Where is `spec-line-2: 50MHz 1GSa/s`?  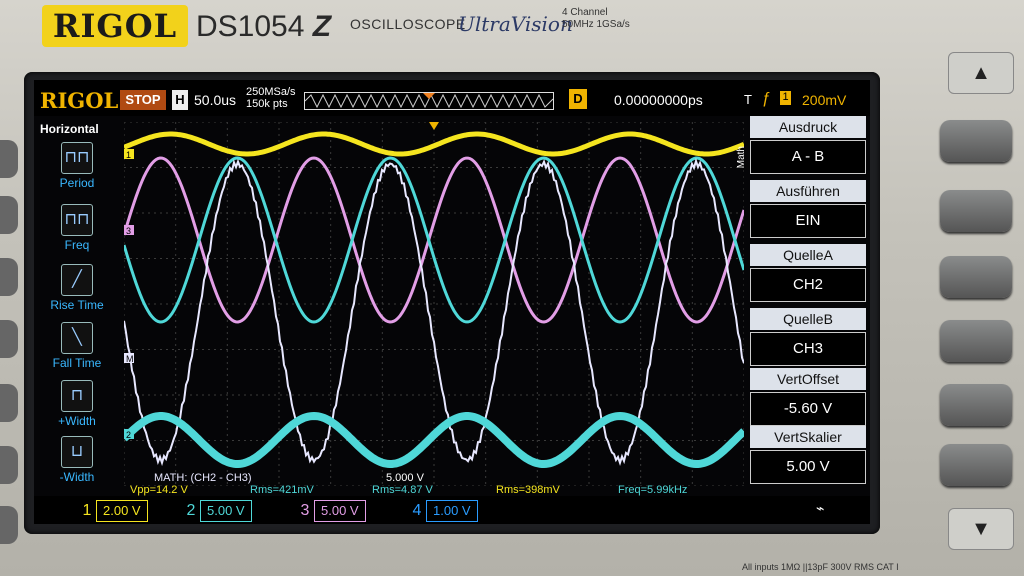
spec-line-2: 50MHz 1GSa/s is located at coordinates (596, 24).